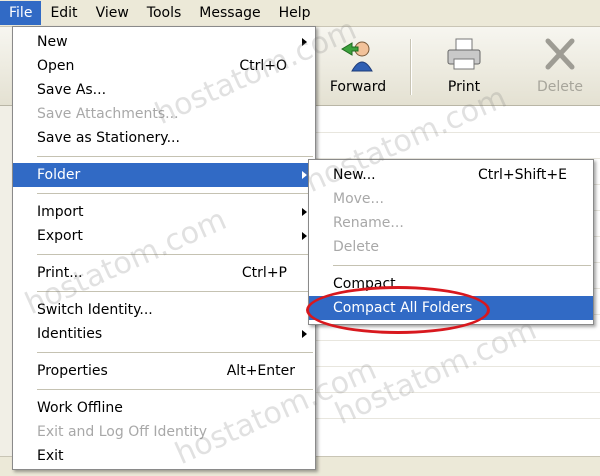 The width and height of the screenshot is (600, 476). Describe the element at coordinates (356, 247) in the screenshot. I see `submenu-item-delete: Delete` at that location.